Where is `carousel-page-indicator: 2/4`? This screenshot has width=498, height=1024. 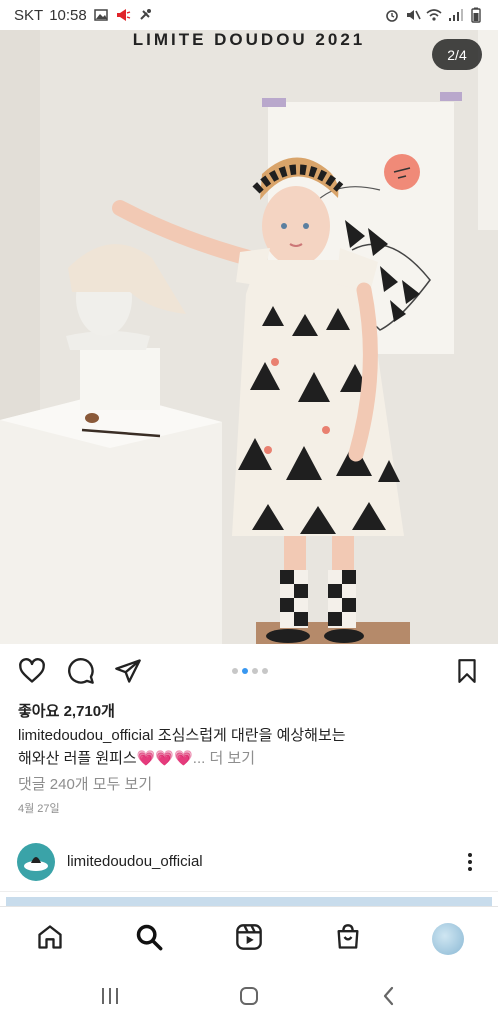 carousel-page-indicator: 2/4 is located at coordinates (457, 54).